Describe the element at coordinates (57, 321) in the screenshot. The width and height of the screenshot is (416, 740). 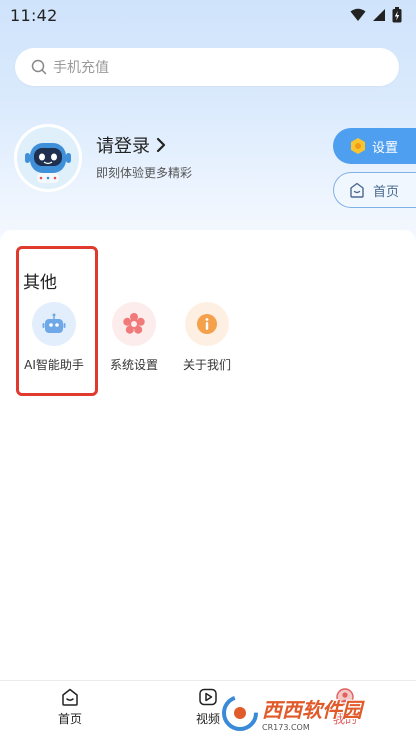
I see `highlight-annotation` at that location.